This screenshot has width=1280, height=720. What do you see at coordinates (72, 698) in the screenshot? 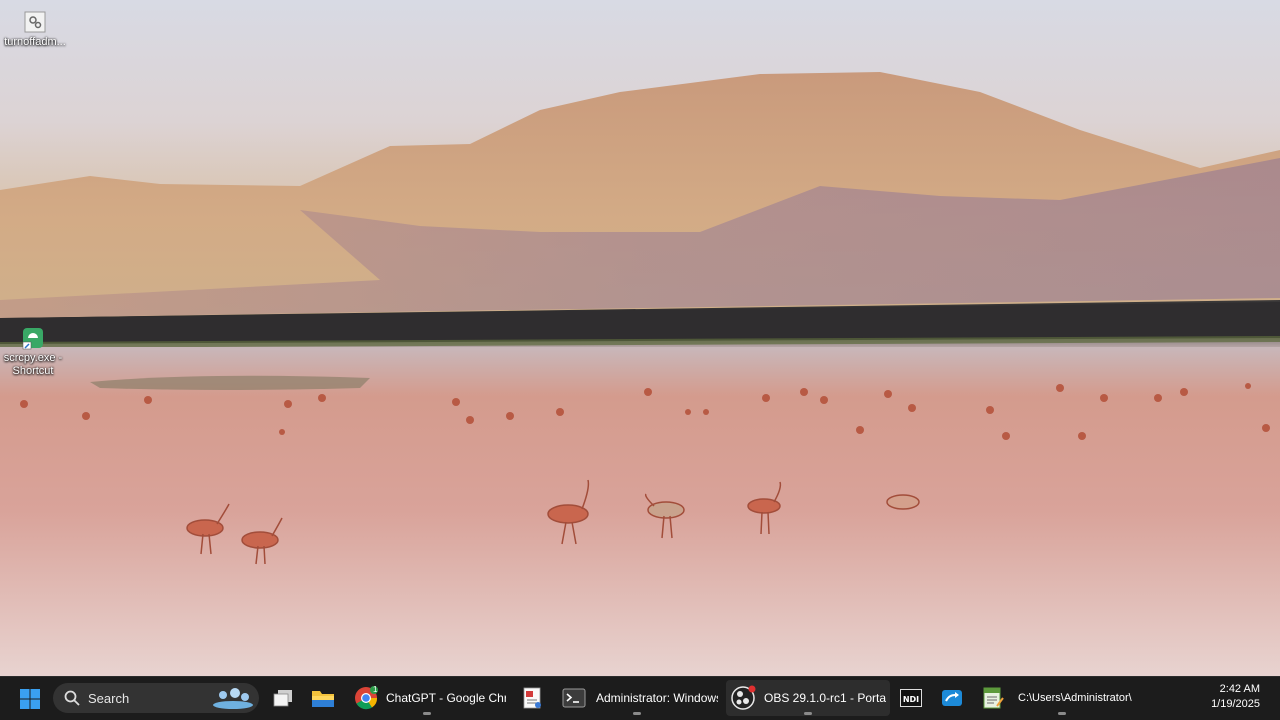
I see `search-icon` at bounding box center [72, 698].